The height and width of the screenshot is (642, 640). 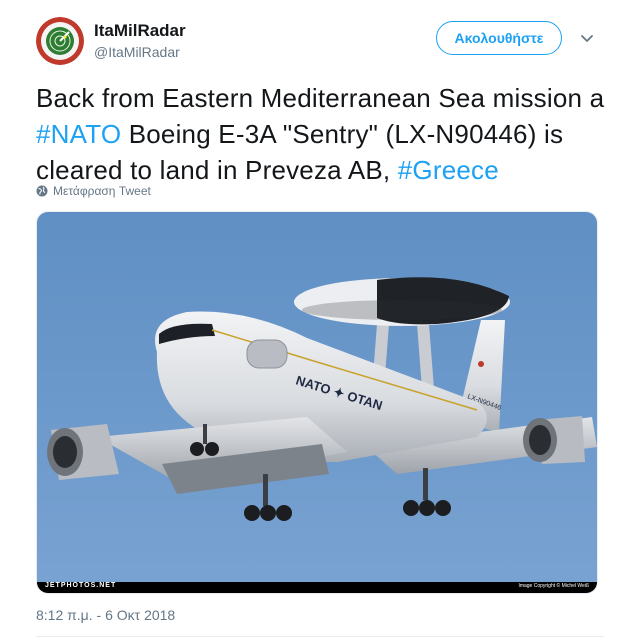 I want to click on radar-logo-icon, so click(x=60, y=41).